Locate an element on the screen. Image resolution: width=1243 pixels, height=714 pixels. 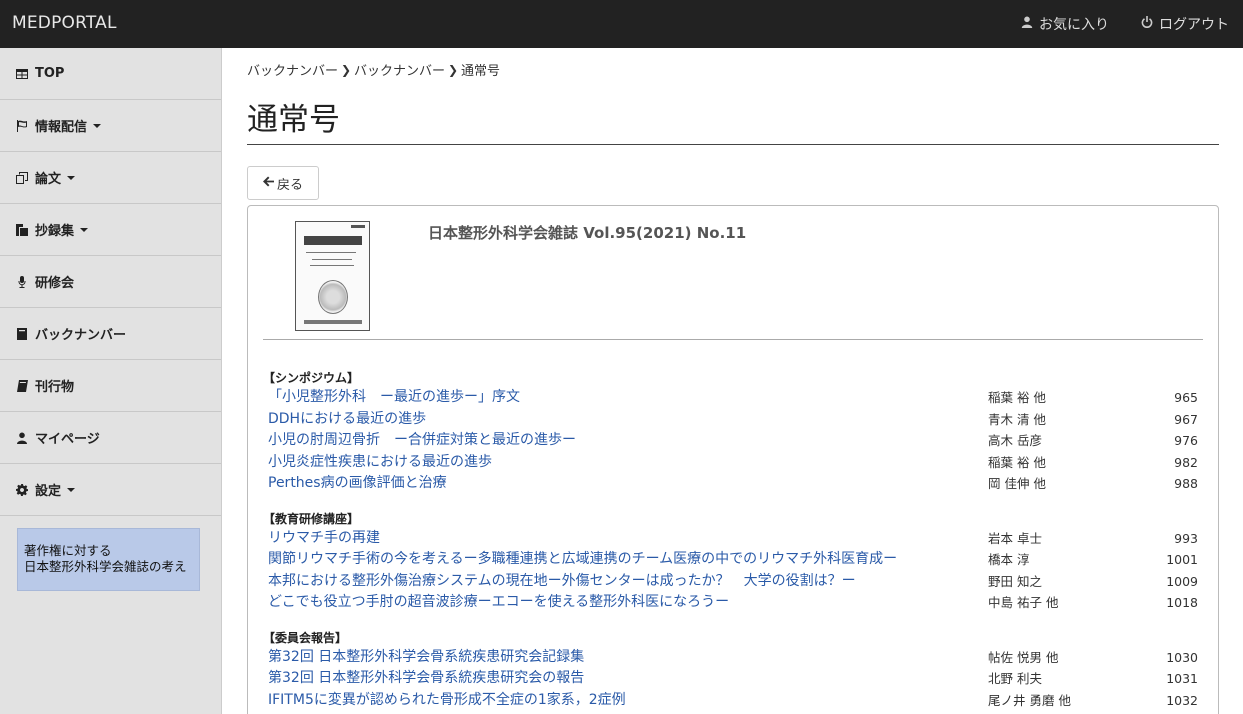
copy-icon is located at coordinates (22, 178).